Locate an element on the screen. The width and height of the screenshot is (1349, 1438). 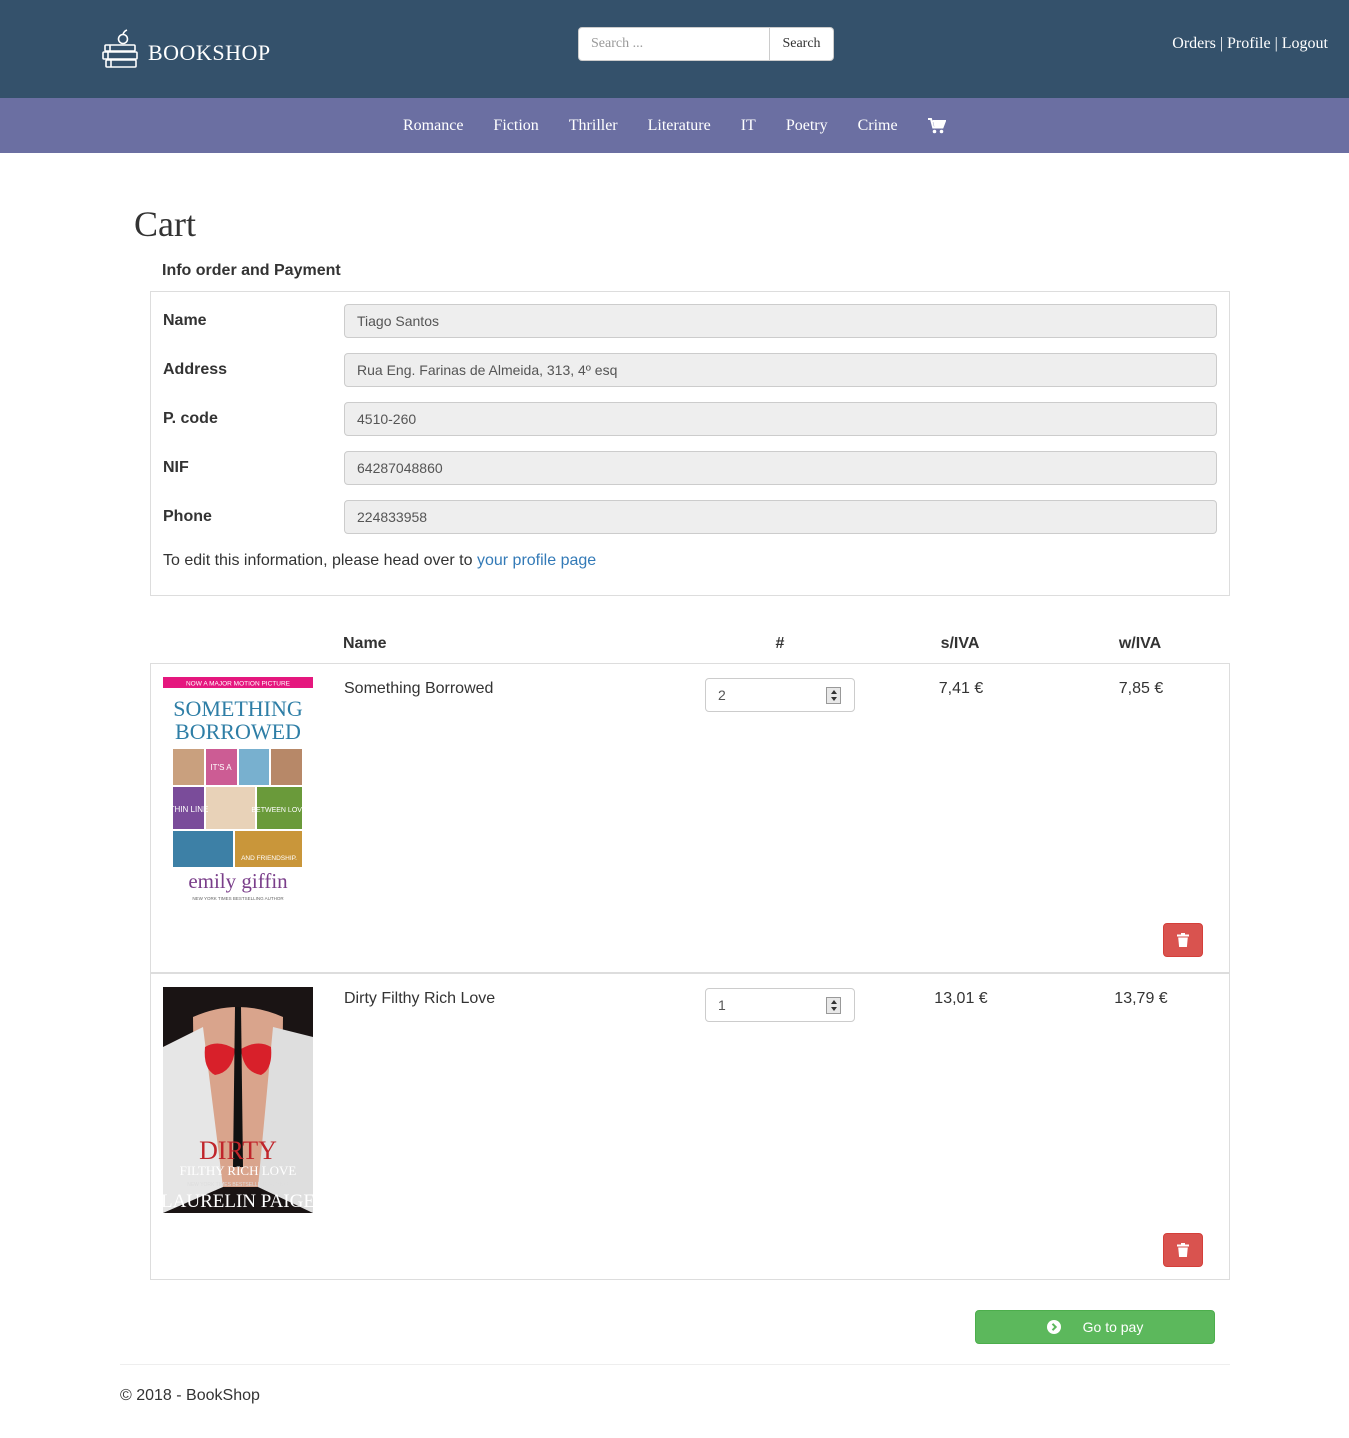
phone-field: 224833958 is located at coordinates (780, 517).